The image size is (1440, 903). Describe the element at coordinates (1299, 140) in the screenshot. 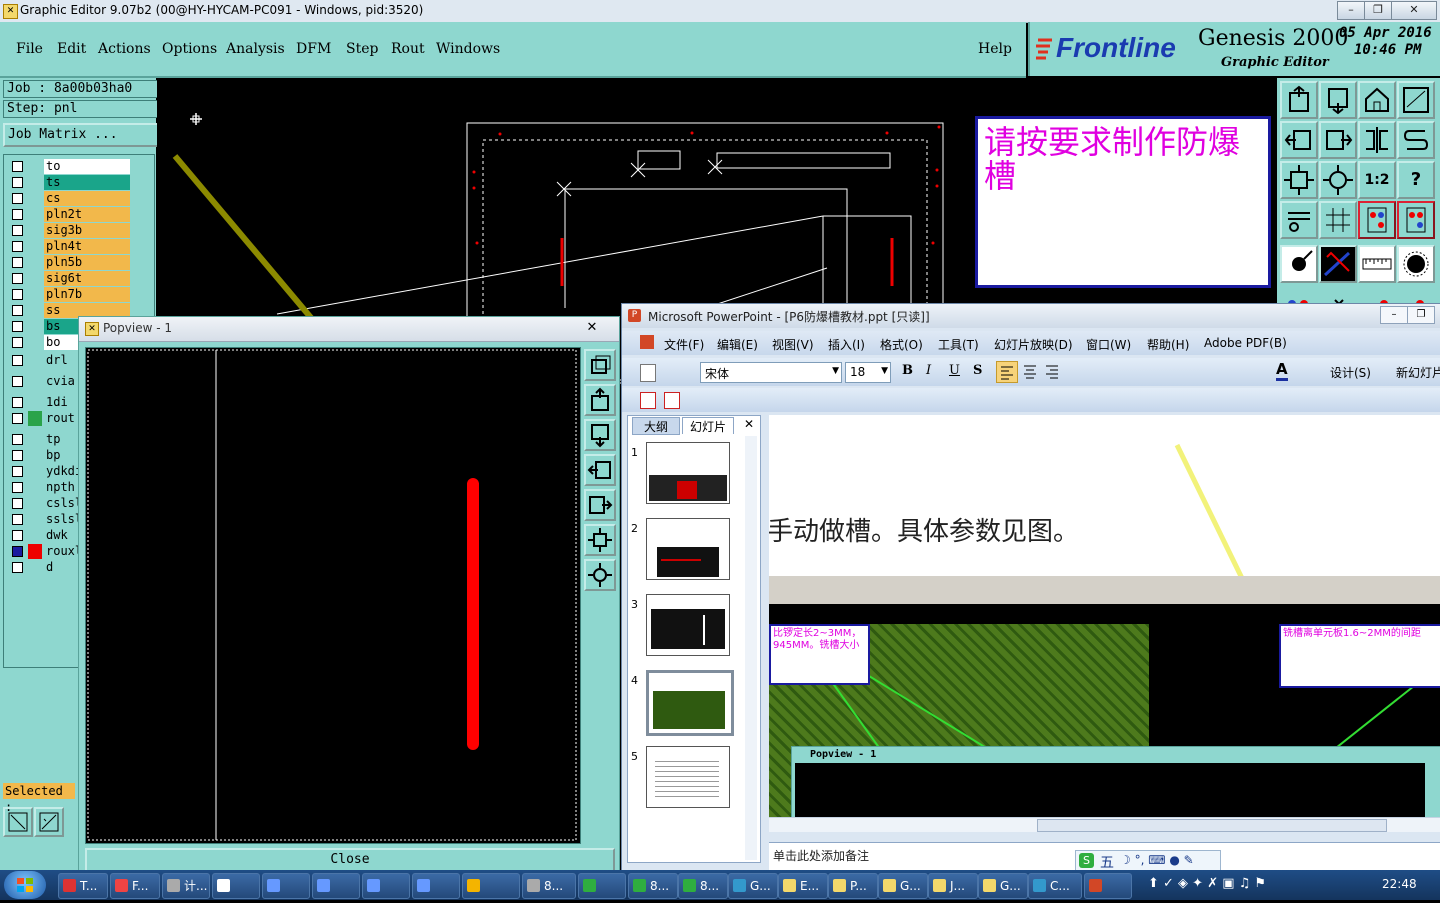

I see `pan-left-button` at that location.